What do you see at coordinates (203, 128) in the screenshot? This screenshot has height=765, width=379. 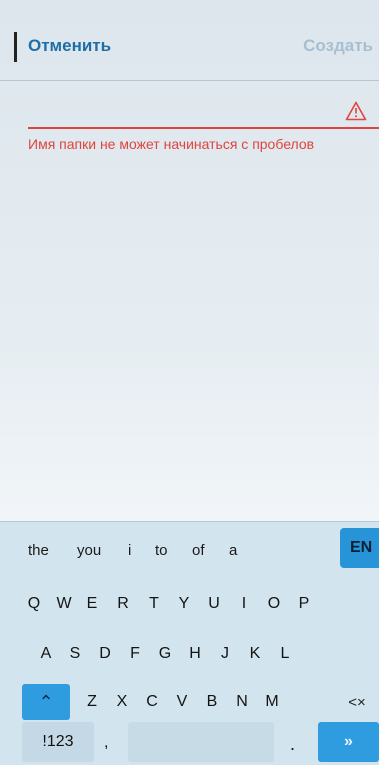 I see `folder-name-input` at bounding box center [203, 128].